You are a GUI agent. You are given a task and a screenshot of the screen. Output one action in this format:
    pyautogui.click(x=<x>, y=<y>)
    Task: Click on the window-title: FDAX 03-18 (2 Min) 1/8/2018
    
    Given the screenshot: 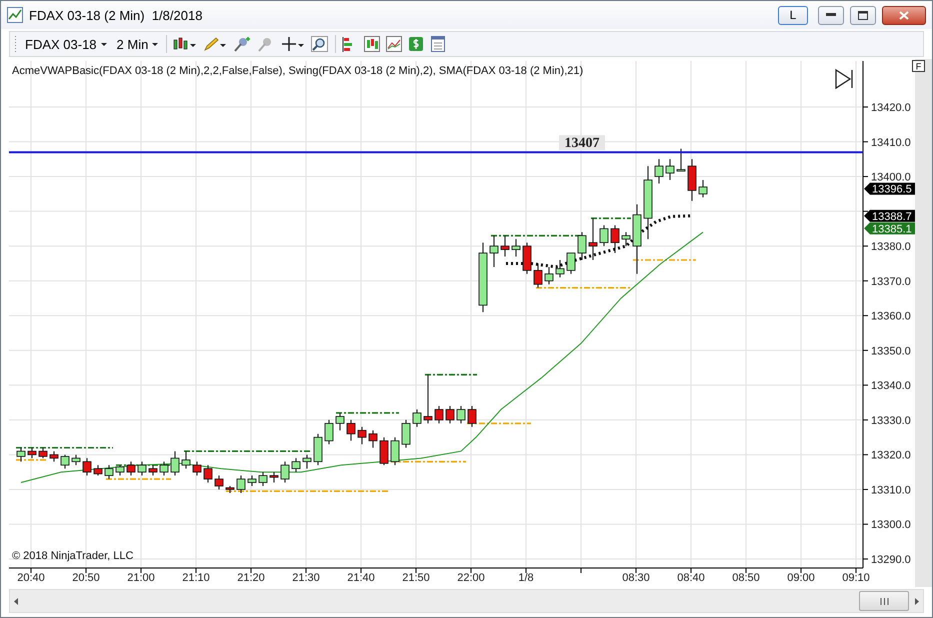 What is the action you would take?
    pyautogui.click(x=116, y=15)
    